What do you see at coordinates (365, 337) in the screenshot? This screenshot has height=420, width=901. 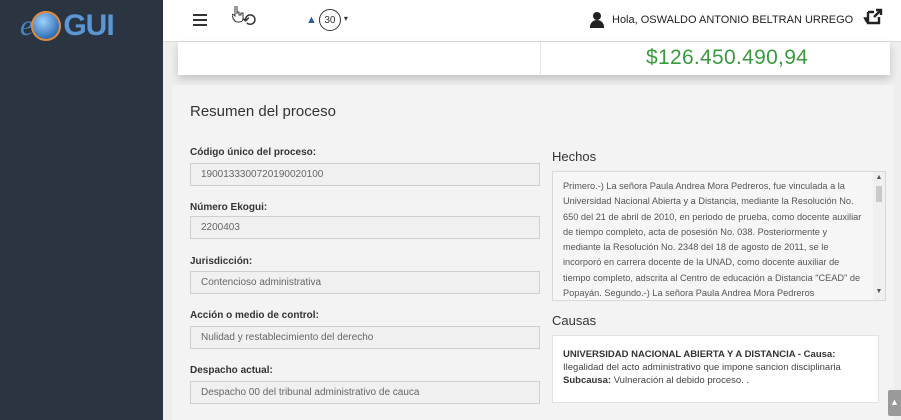 I see `control-action-field: Nulidad y restablecimiento del derecho` at bounding box center [365, 337].